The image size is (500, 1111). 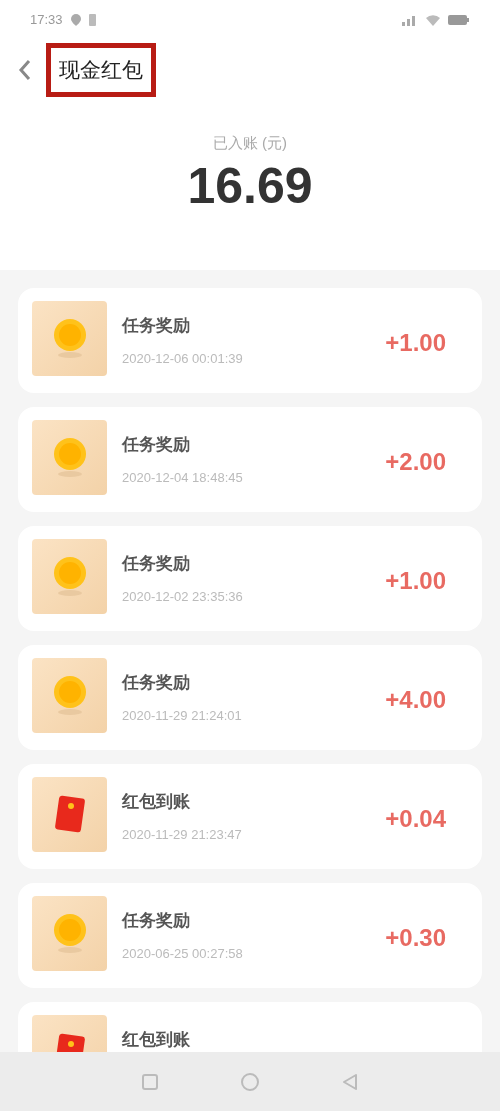 What do you see at coordinates (250, 578) in the screenshot?
I see `record-card: 任务奖励 2020-12-02 23:35:36 +1.00` at bounding box center [250, 578].